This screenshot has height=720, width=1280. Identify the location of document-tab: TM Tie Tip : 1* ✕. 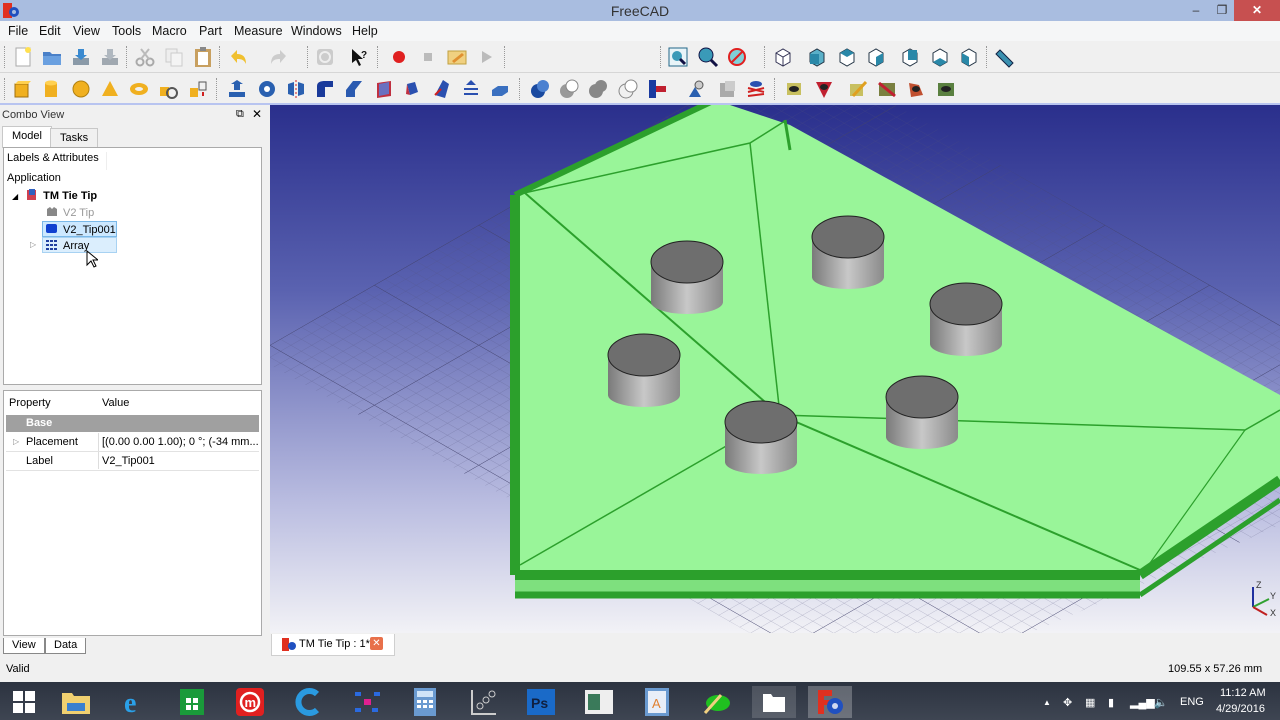
(333, 645).